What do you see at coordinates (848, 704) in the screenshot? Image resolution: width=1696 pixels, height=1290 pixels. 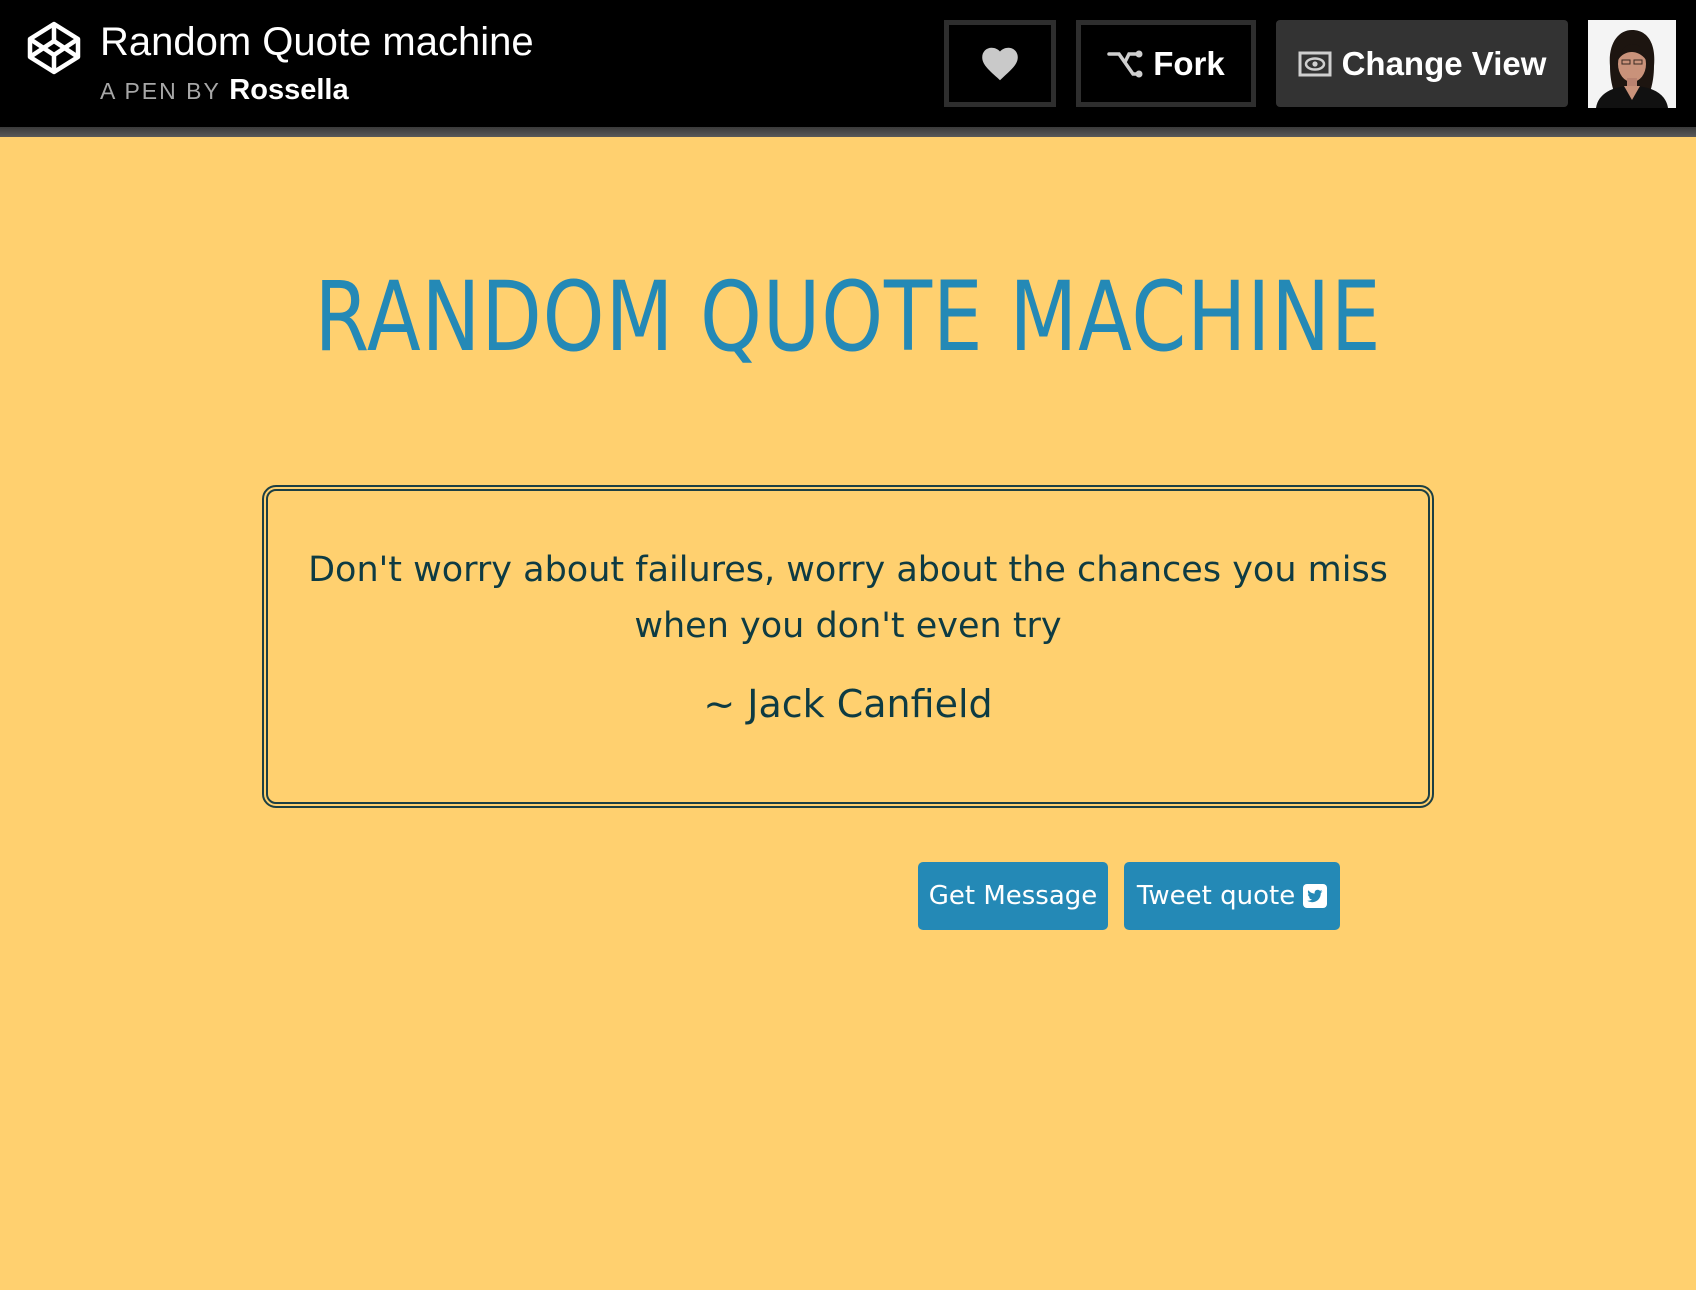 I see `quote-author: ~ Jack Canfield` at bounding box center [848, 704].